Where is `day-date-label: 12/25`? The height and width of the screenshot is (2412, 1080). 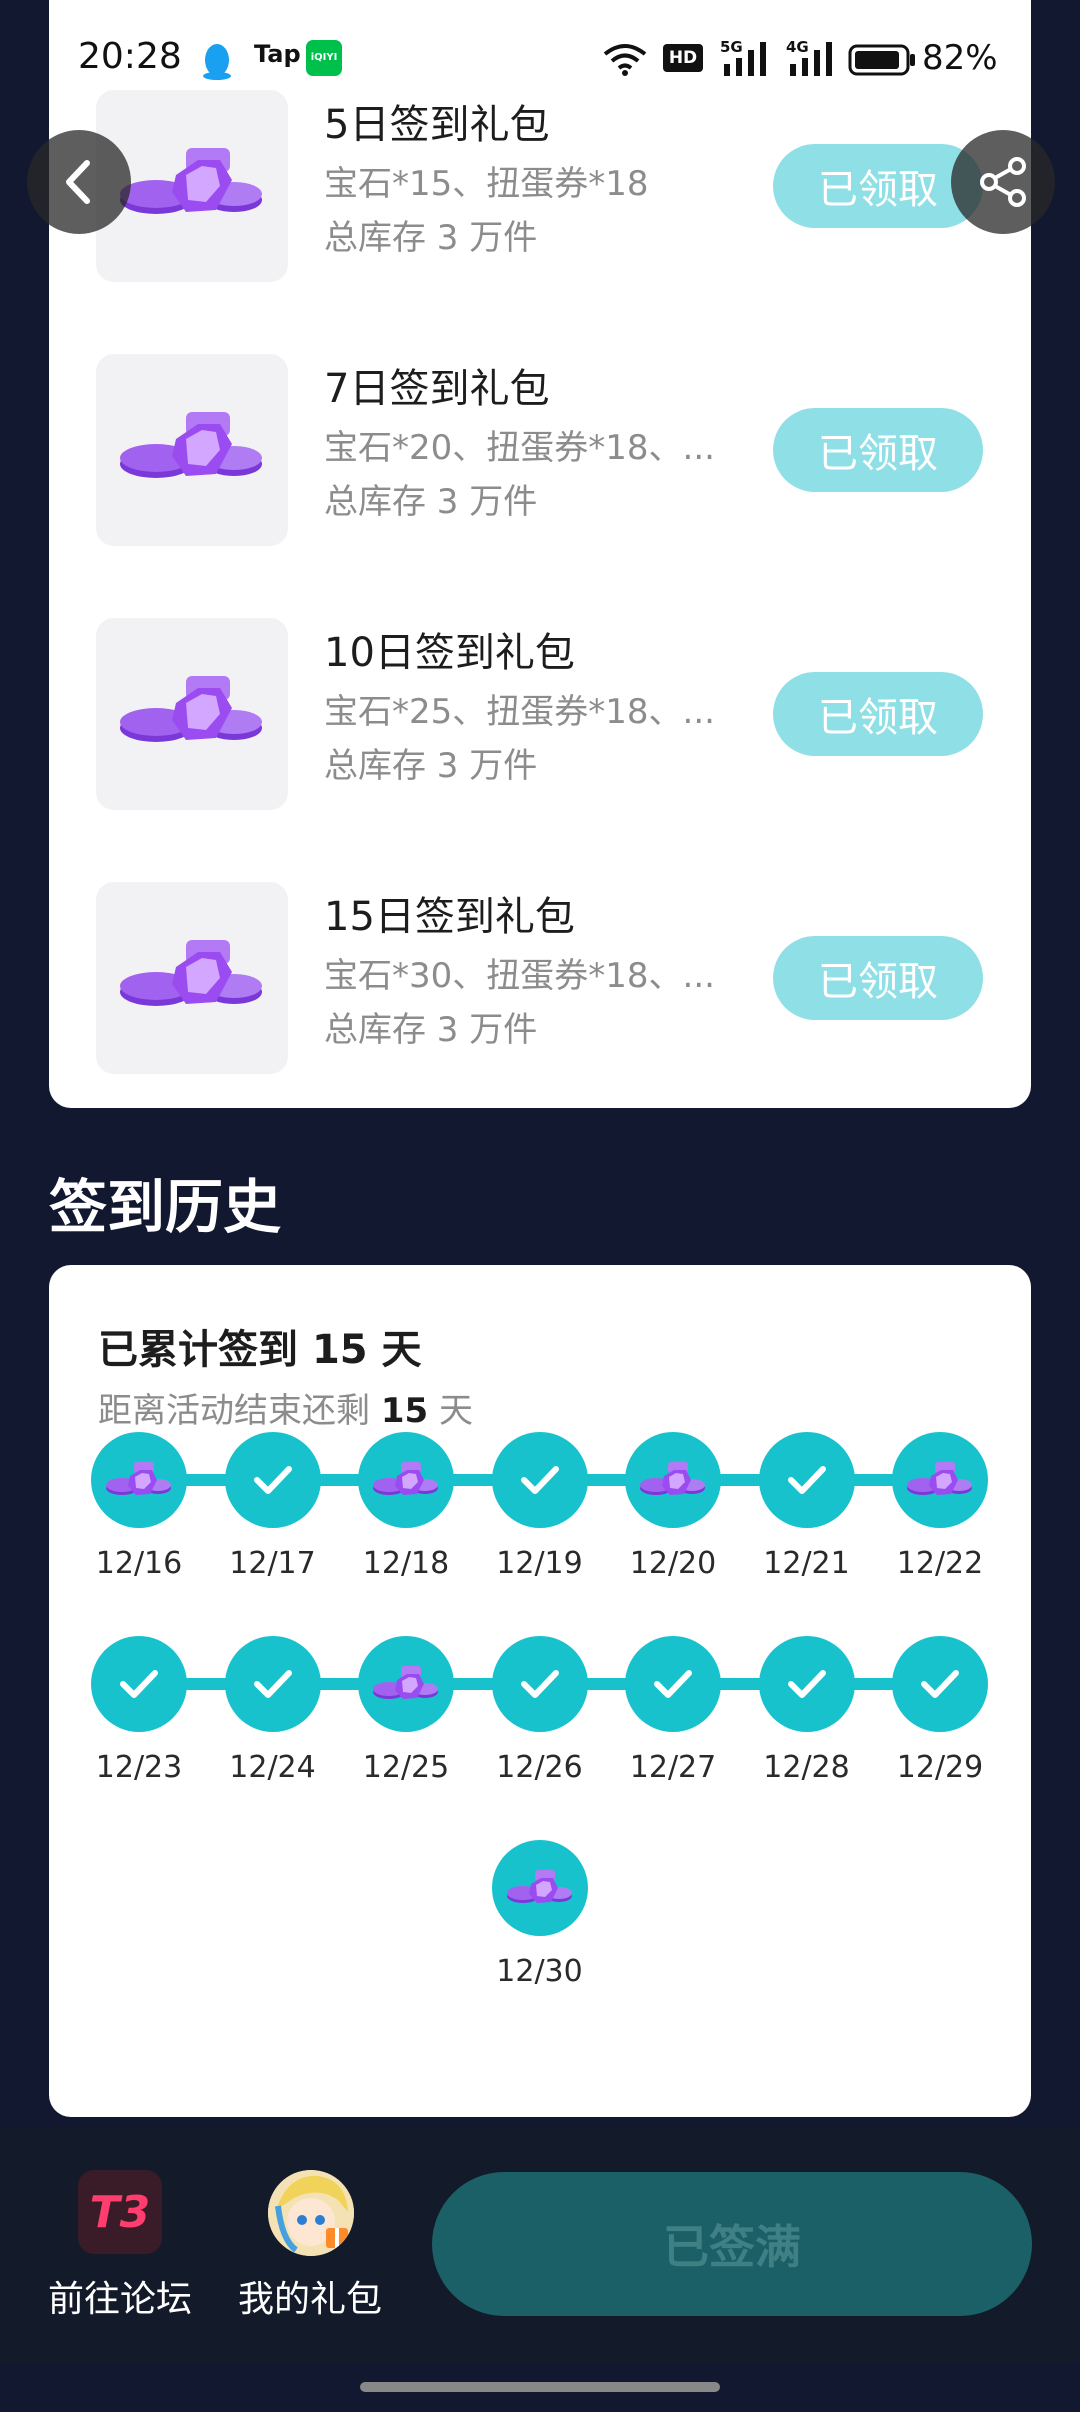 day-date-label: 12/25 is located at coordinates (406, 1767).